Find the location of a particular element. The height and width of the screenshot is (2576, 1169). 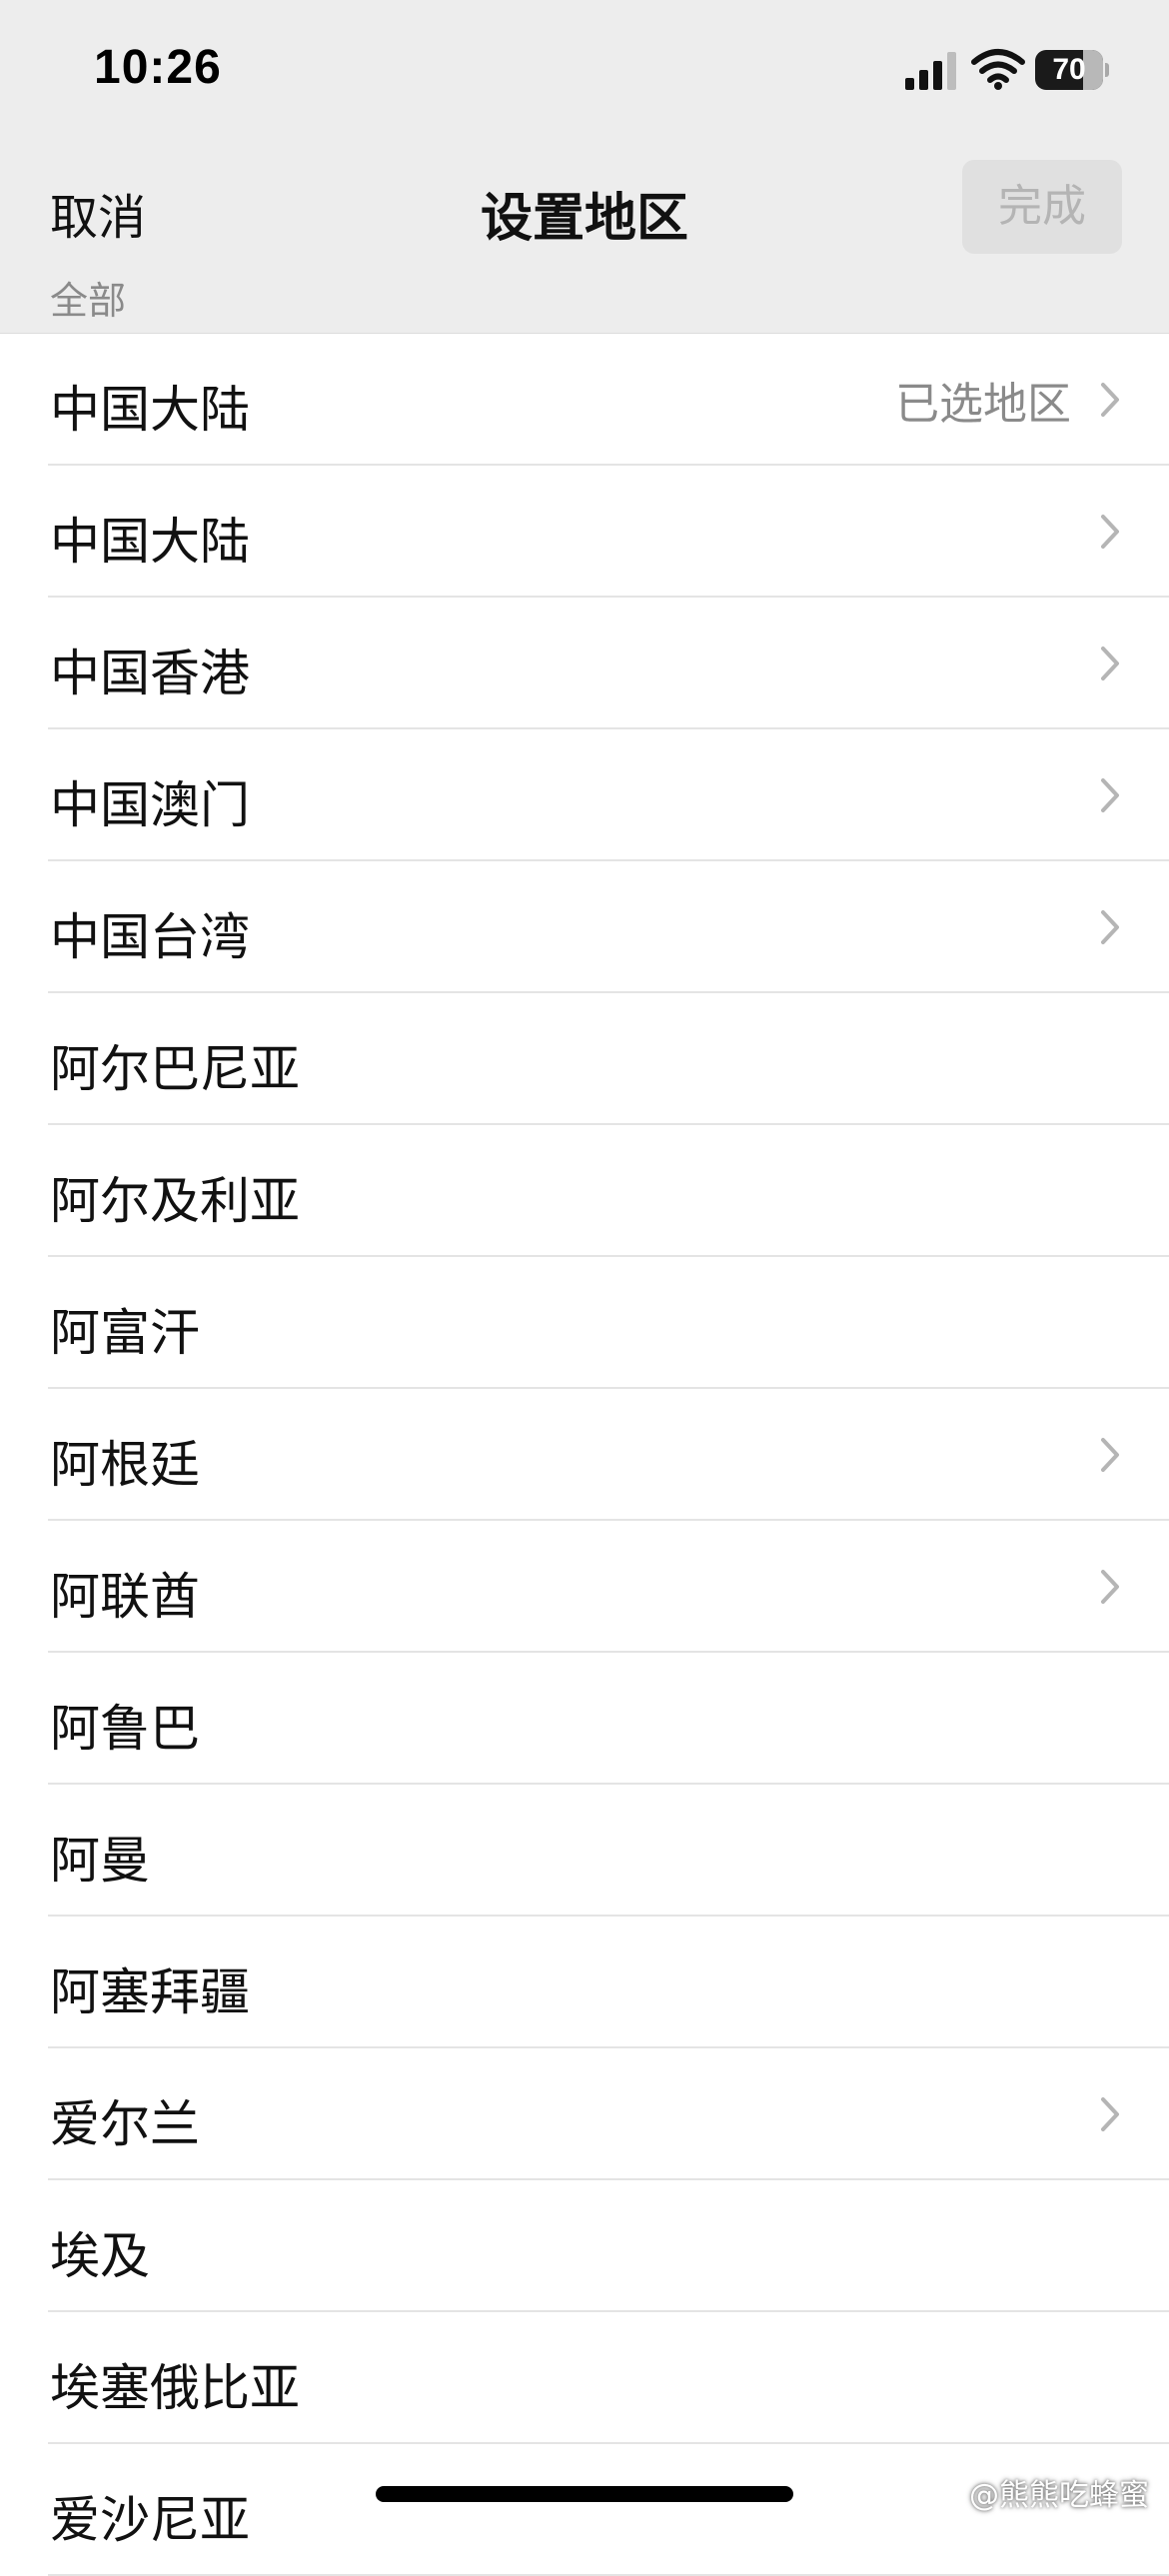

region-row: 中国香港 is located at coordinates (584, 663).